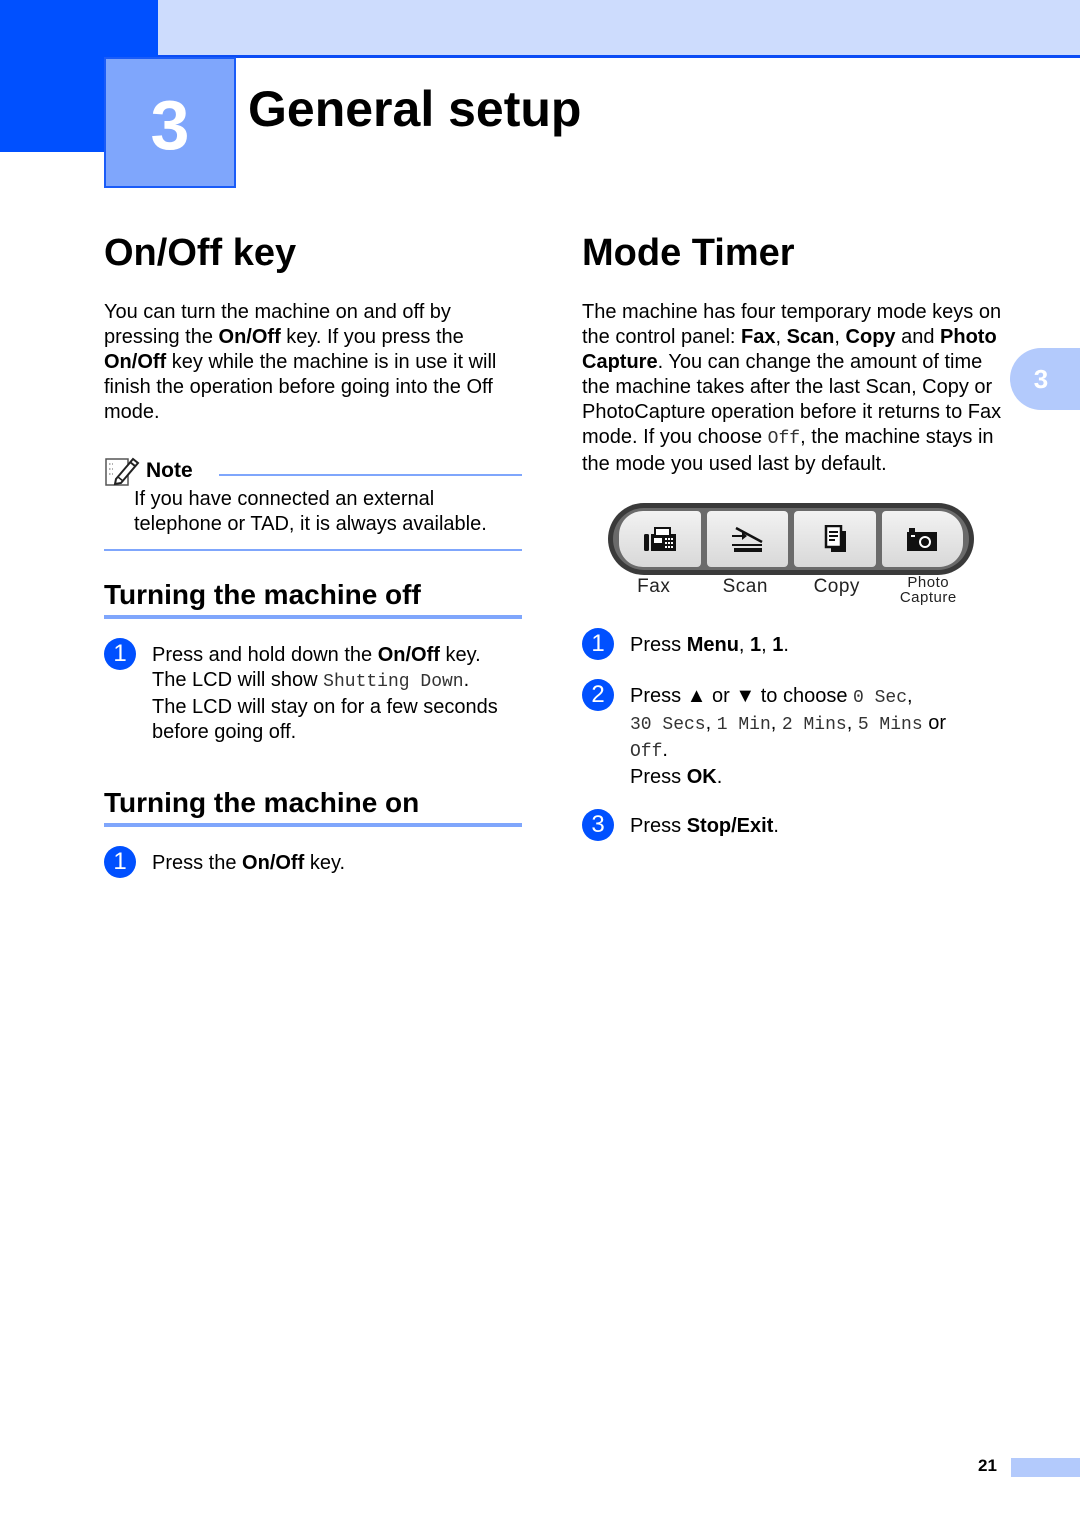  I want to click on chapter-number-box: 3, so click(170, 122).